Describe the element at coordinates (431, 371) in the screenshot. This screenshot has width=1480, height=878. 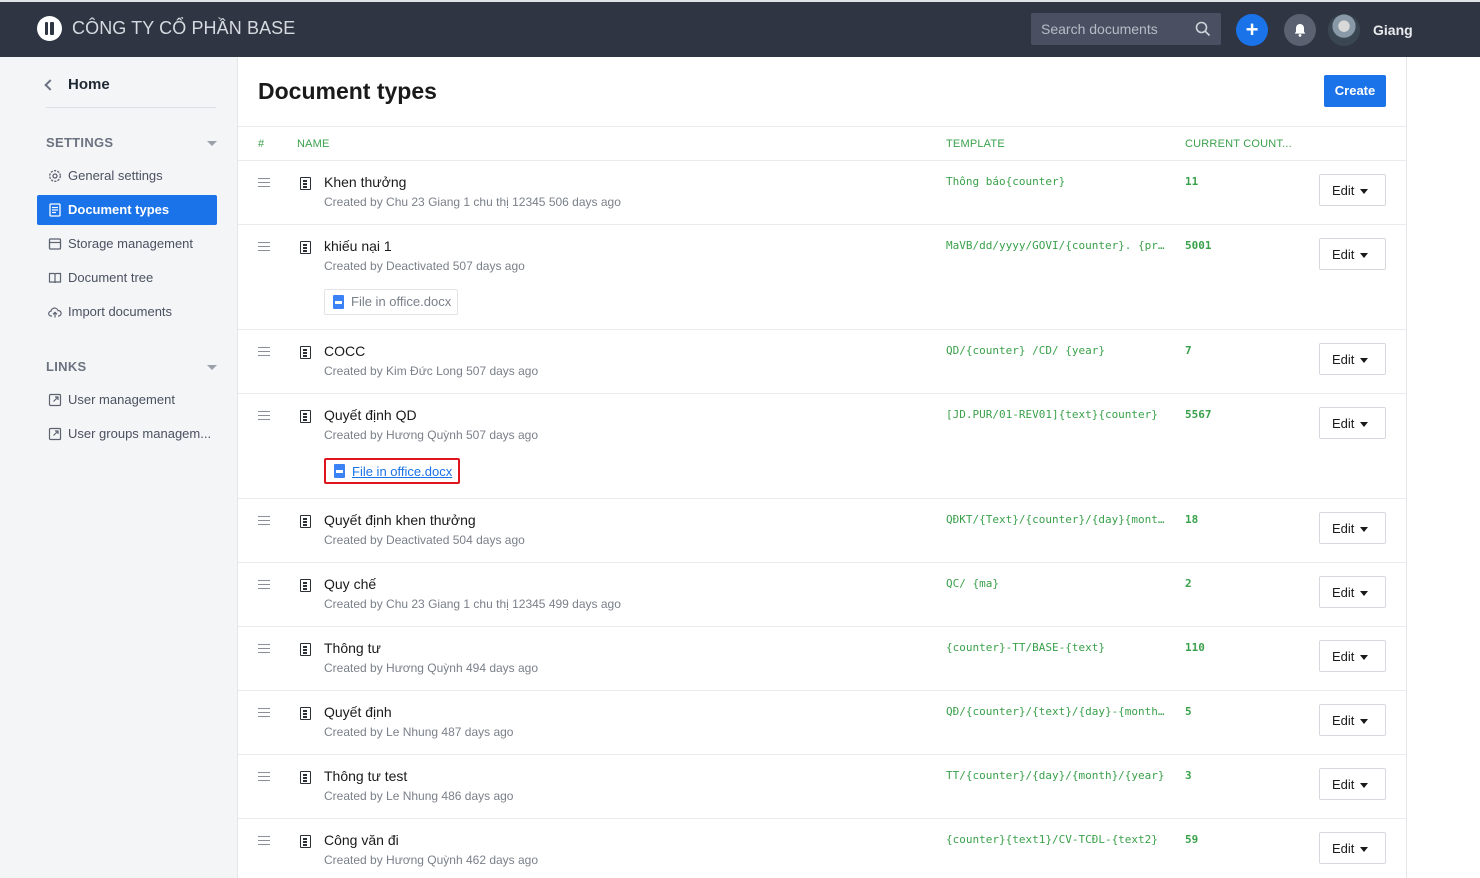
I see `row-meta: Created by Kim Đức Long 507 days ago` at that location.